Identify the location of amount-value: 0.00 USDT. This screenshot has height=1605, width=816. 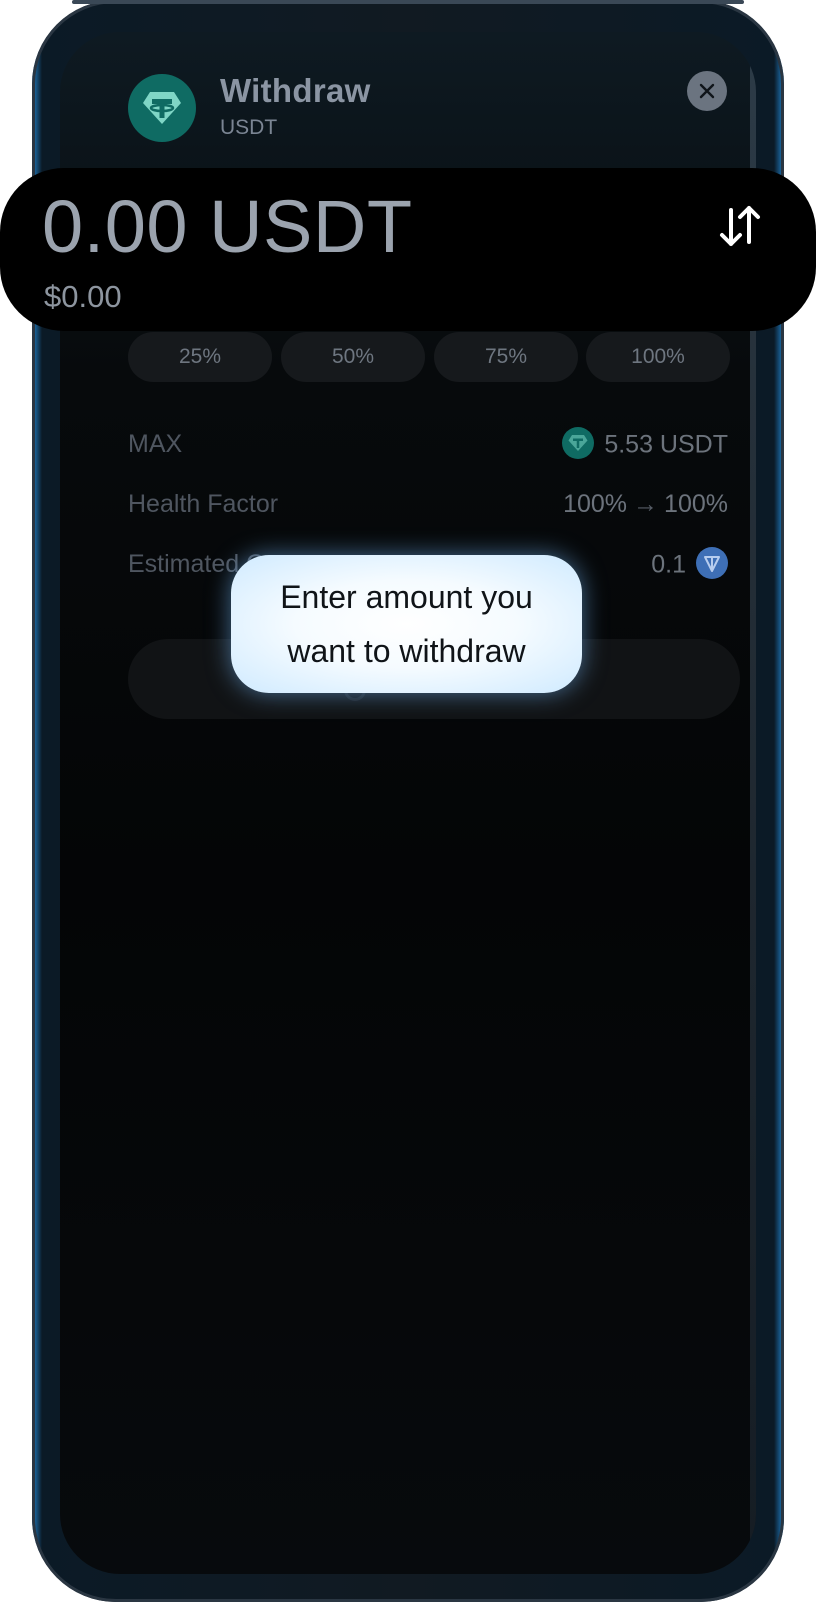
(227, 226).